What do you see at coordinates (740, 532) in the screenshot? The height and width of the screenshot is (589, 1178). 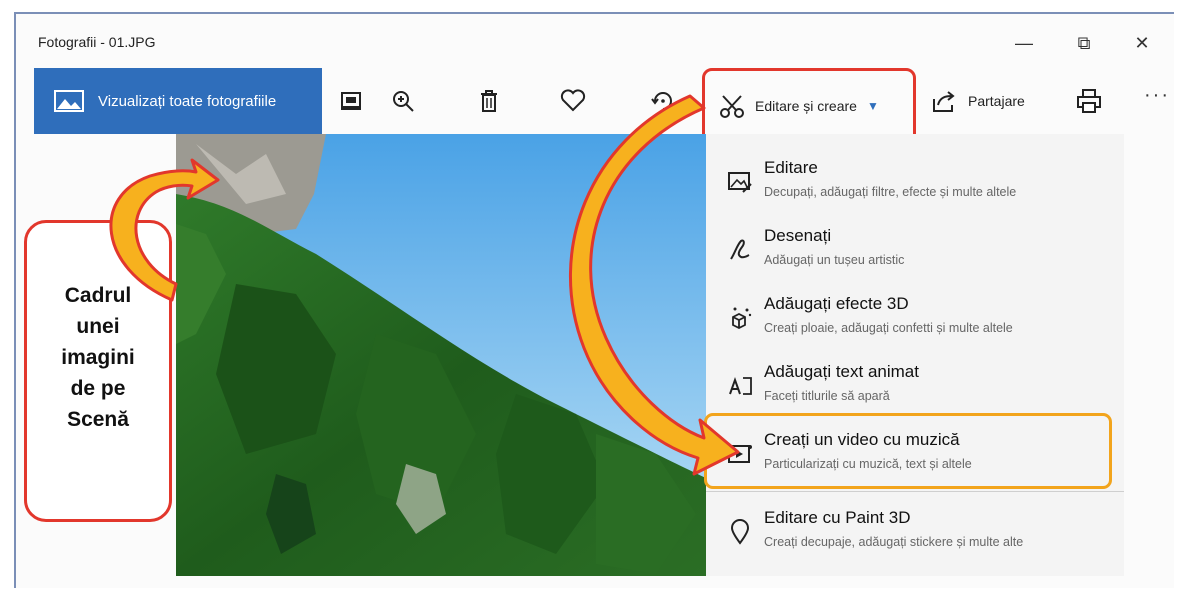 I see `paint3d-icon` at bounding box center [740, 532].